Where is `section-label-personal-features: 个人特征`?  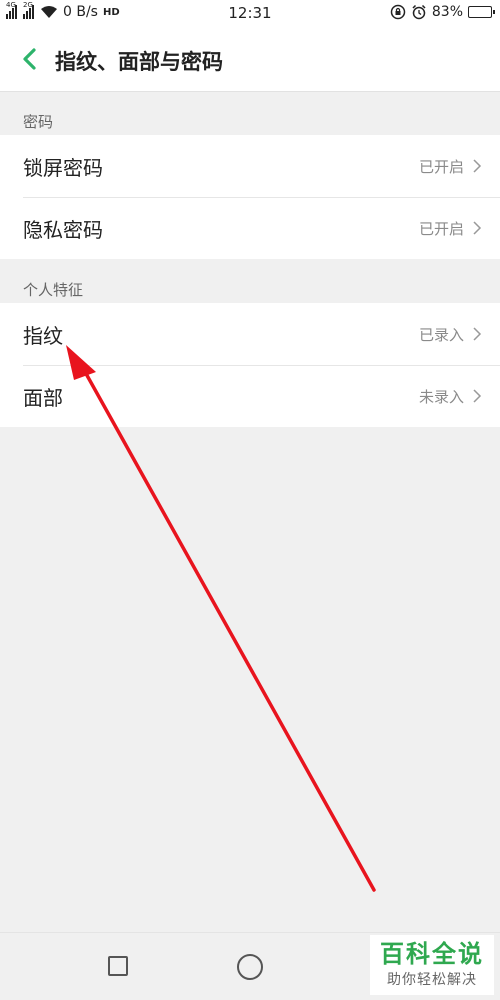
section-label-personal-features: 个人特征 is located at coordinates (53, 290).